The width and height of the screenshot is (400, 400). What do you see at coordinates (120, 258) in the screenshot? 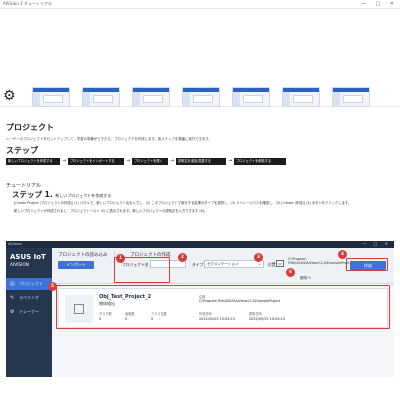
I see `callout-1: 1` at bounding box center [120, 258].